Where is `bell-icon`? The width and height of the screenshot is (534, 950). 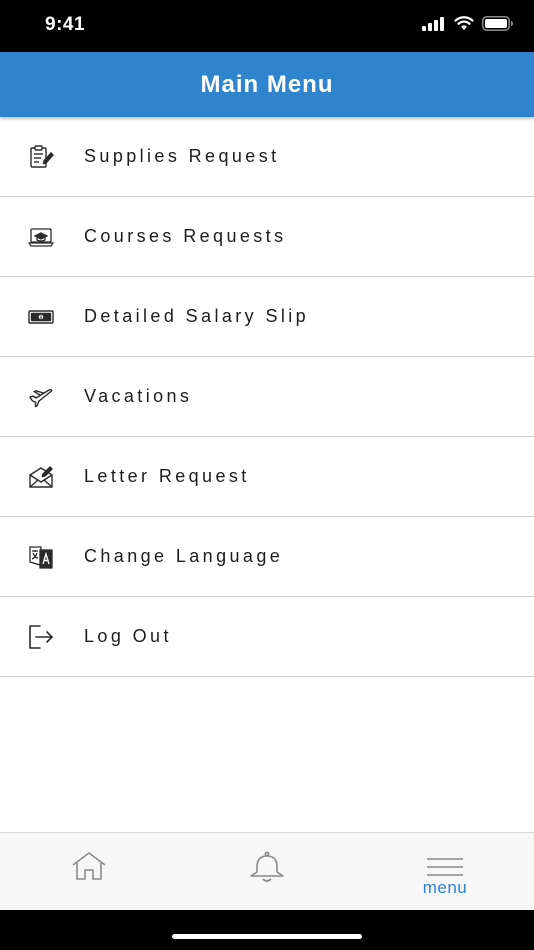
bell-icon is located at coordinates (267, 869).